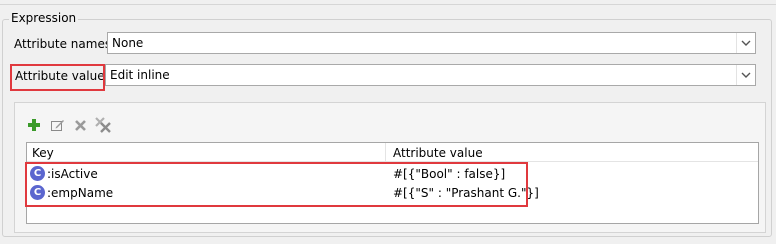 Image resolution: width=776 pixels, height=244 pixels. What do you see at coordinates (103, 125) in the screenshot?
I see `delete-all-icon` at bounding box center [103, 125].